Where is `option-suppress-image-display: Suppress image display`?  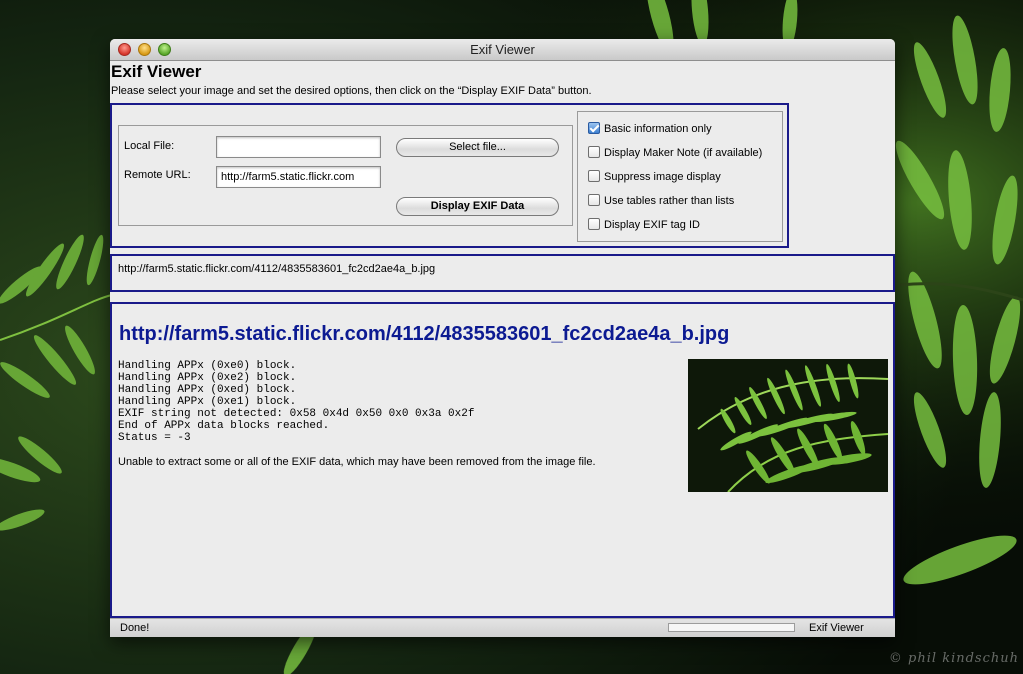 option-suppress-image-display: Suppress image display is located at coordinates (654, 177).